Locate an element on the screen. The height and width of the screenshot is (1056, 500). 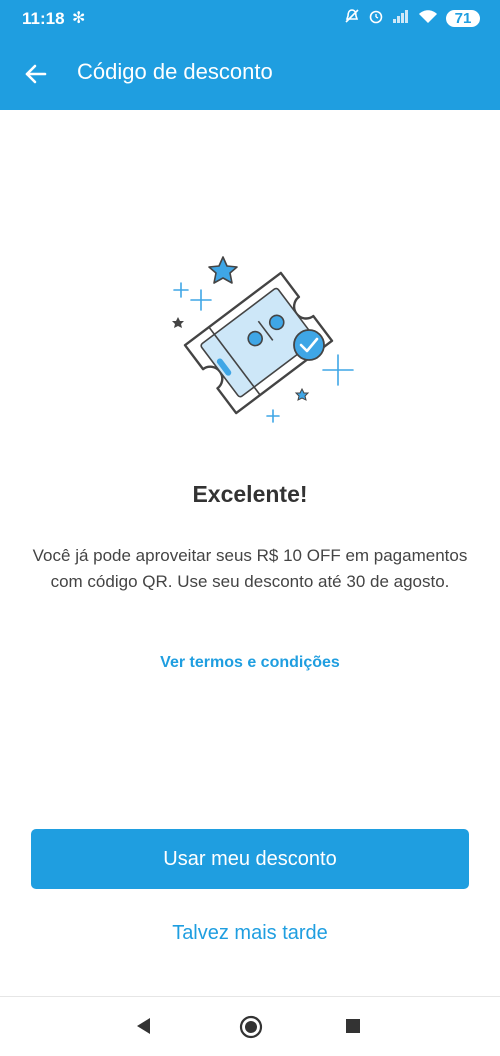
system-nav-bar is located at coordinates (250, 1026).